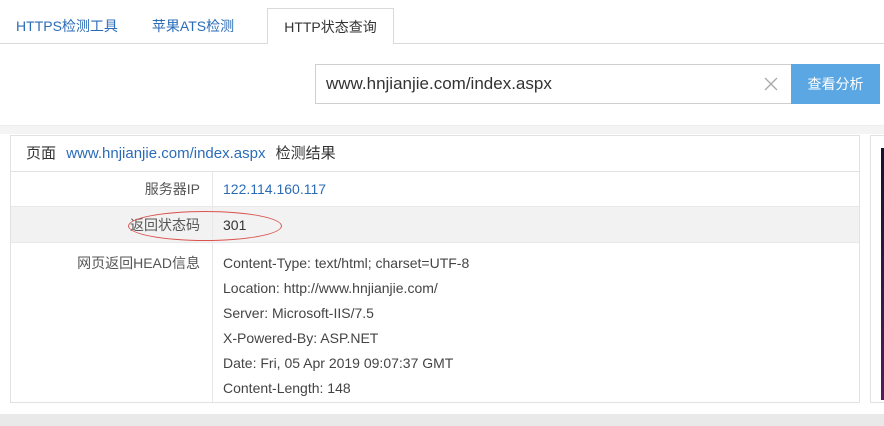 This screenshot has width=884, height=426. What do you see at coordinates (442, 420) in the screenshot?
I see `footer-strip` at bounding box center [442, 420].